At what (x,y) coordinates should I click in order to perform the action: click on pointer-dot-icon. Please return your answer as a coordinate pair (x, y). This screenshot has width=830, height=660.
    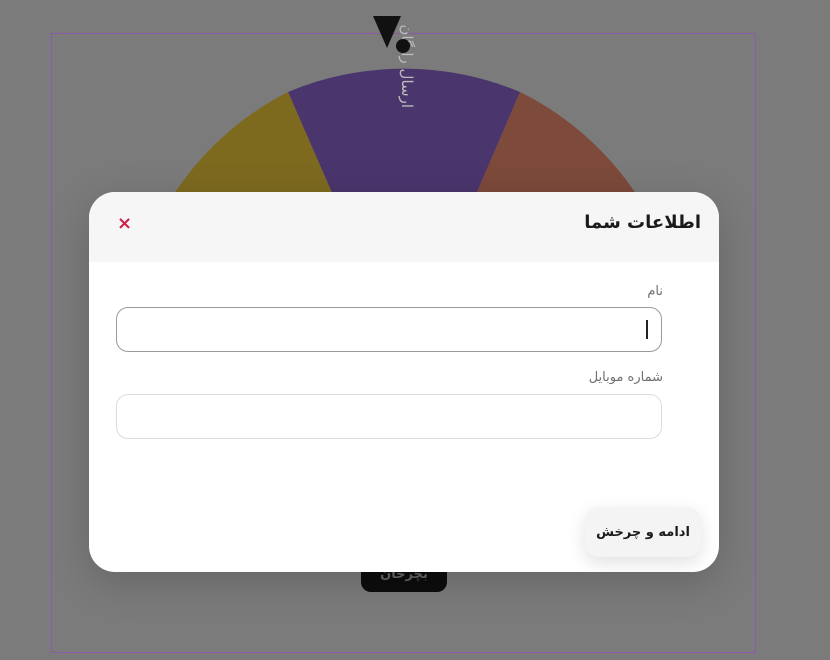
    Looking at the image, I should click on (403, 46).